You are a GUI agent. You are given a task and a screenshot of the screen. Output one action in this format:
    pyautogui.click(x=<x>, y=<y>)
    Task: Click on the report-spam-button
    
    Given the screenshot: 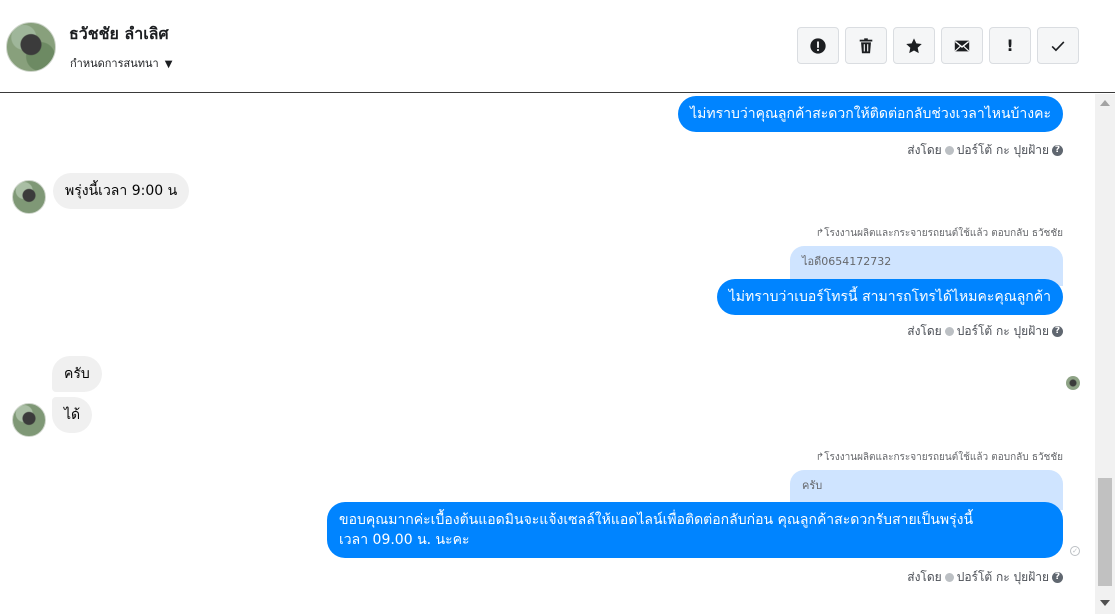 What is the action you would take?
    pyautogui.click(x=818, y=45)
    